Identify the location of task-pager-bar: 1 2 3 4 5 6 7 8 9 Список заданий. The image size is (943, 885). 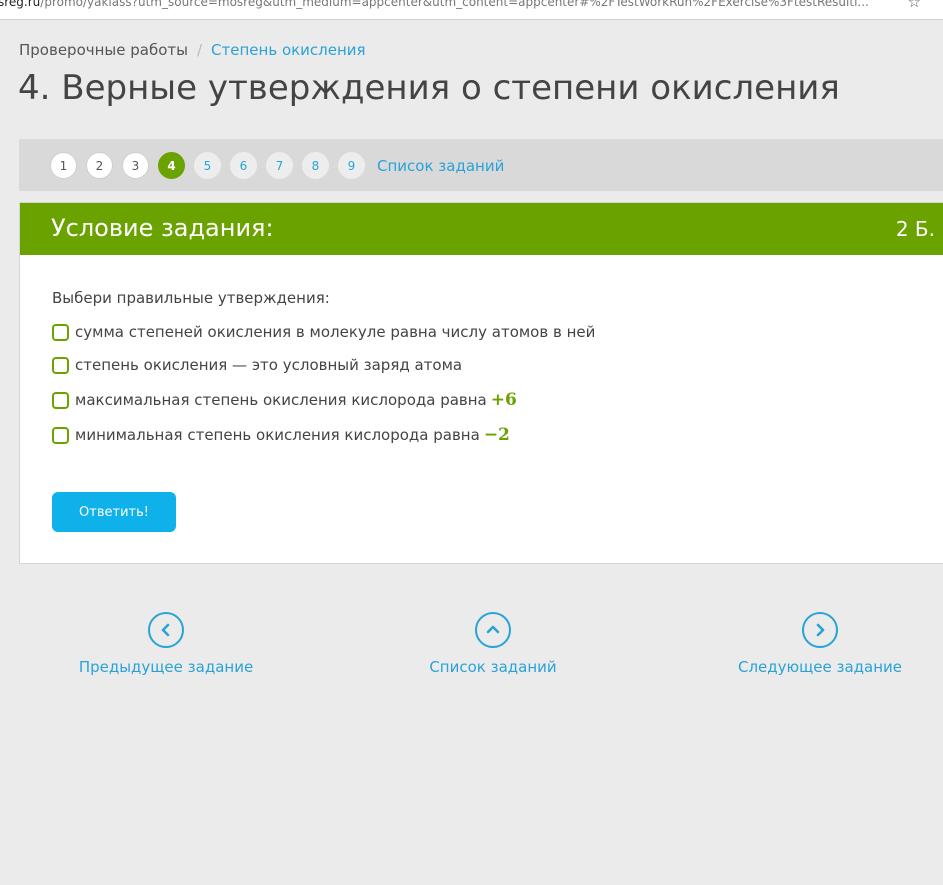
(481, 165).